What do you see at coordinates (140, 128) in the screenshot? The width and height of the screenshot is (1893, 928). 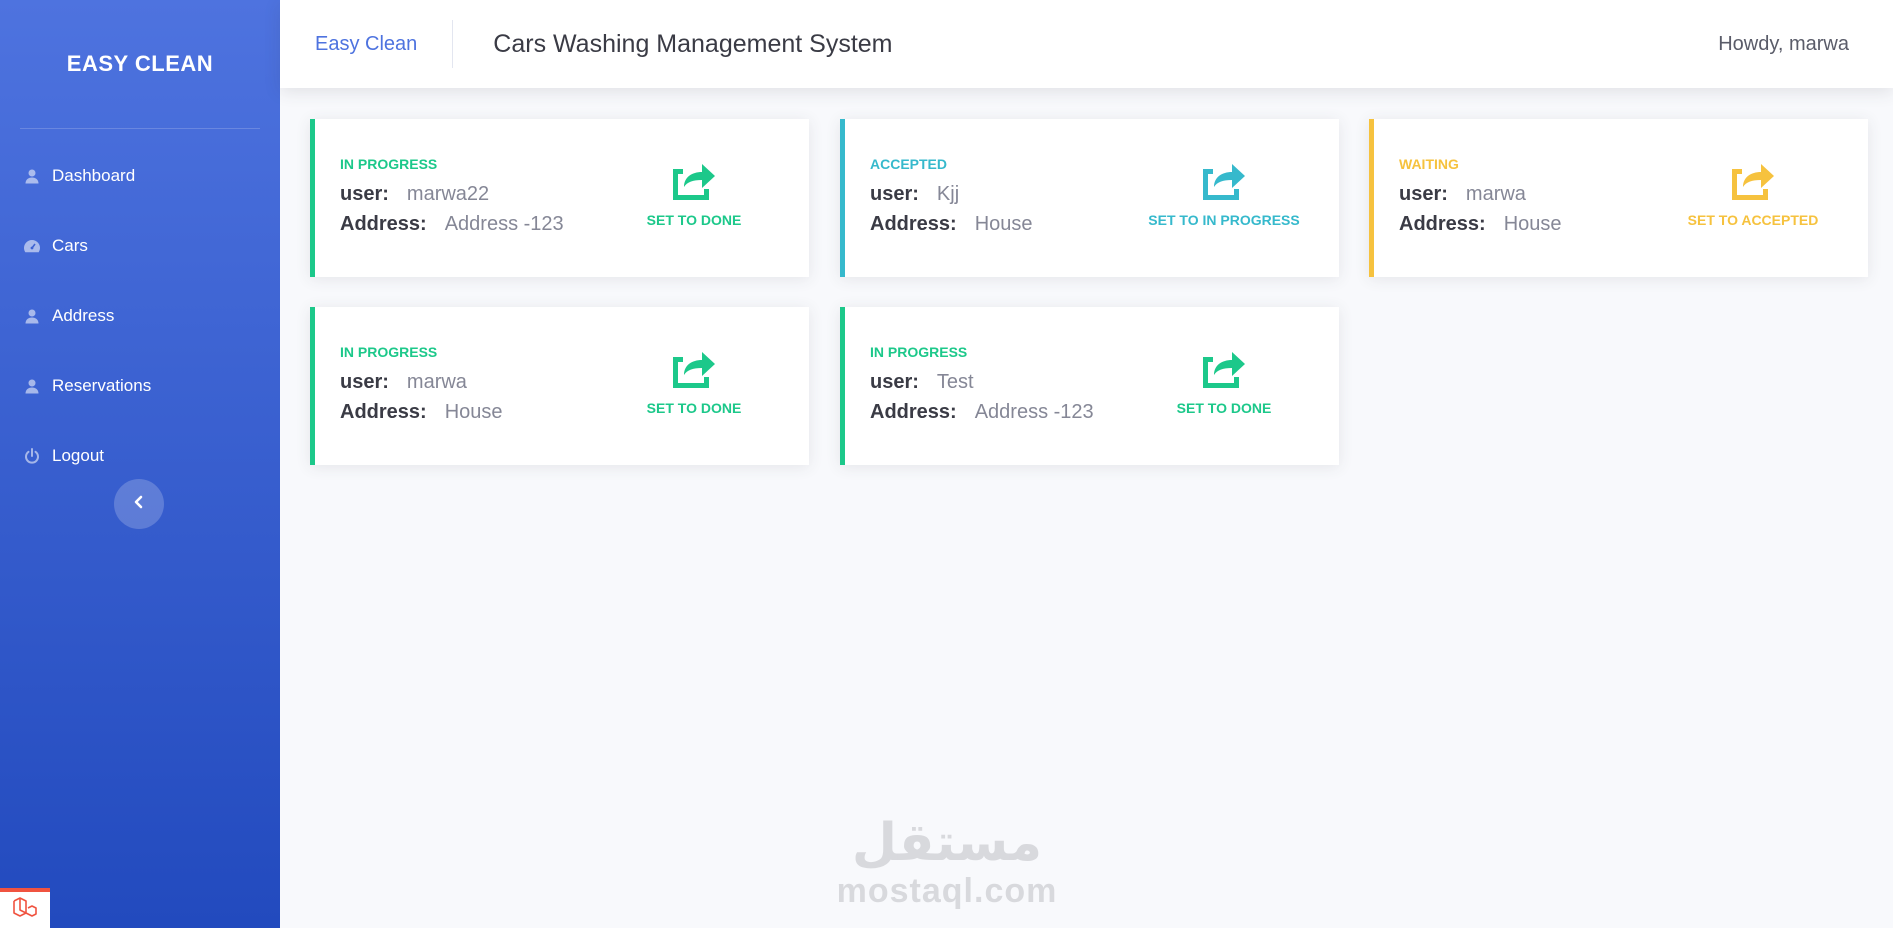 I see `sidebar-divider` at bounding box center [140, 128].